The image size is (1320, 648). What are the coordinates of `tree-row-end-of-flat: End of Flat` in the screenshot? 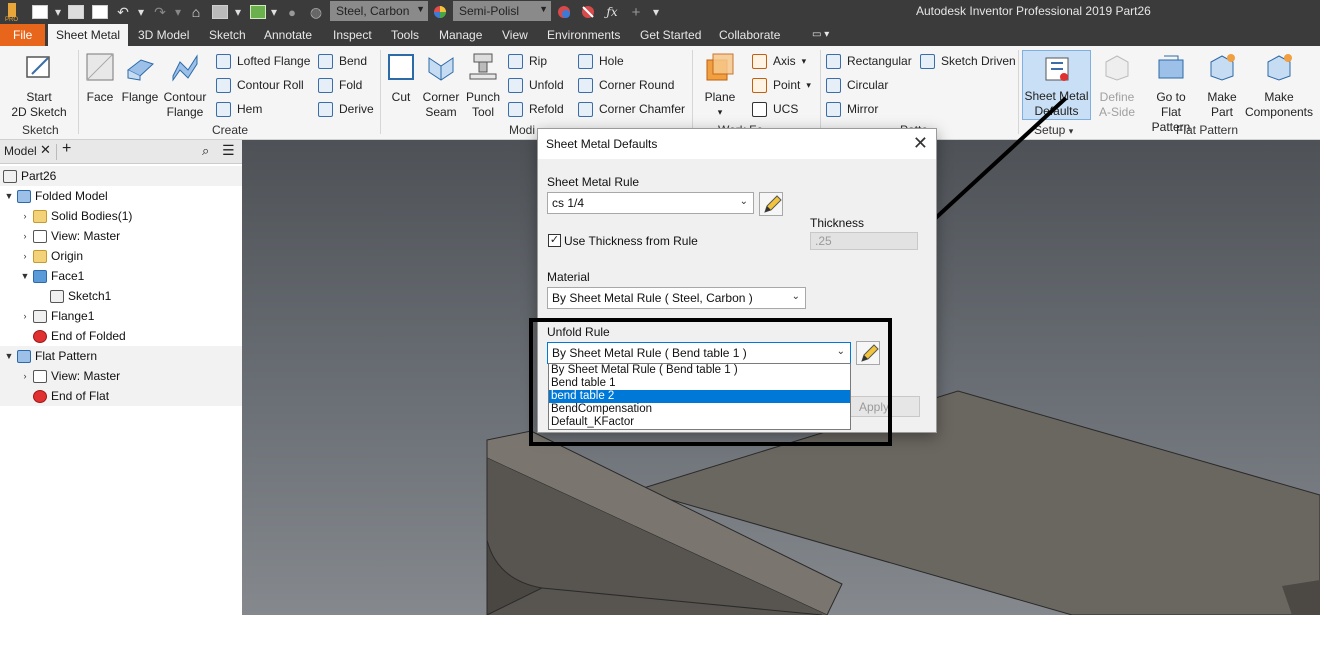 It's located at (121, 396).